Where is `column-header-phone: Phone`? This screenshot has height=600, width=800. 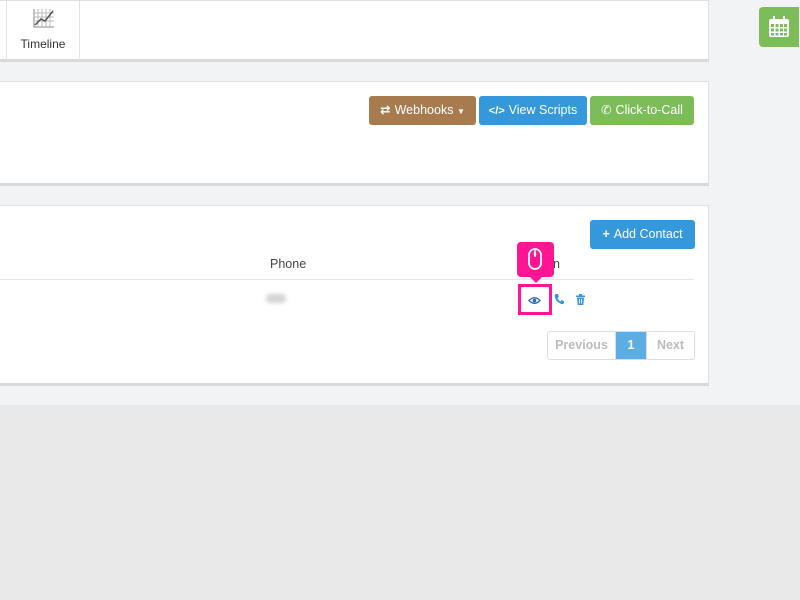 column-header-phone: Phone is located at coordinates (288, 264).